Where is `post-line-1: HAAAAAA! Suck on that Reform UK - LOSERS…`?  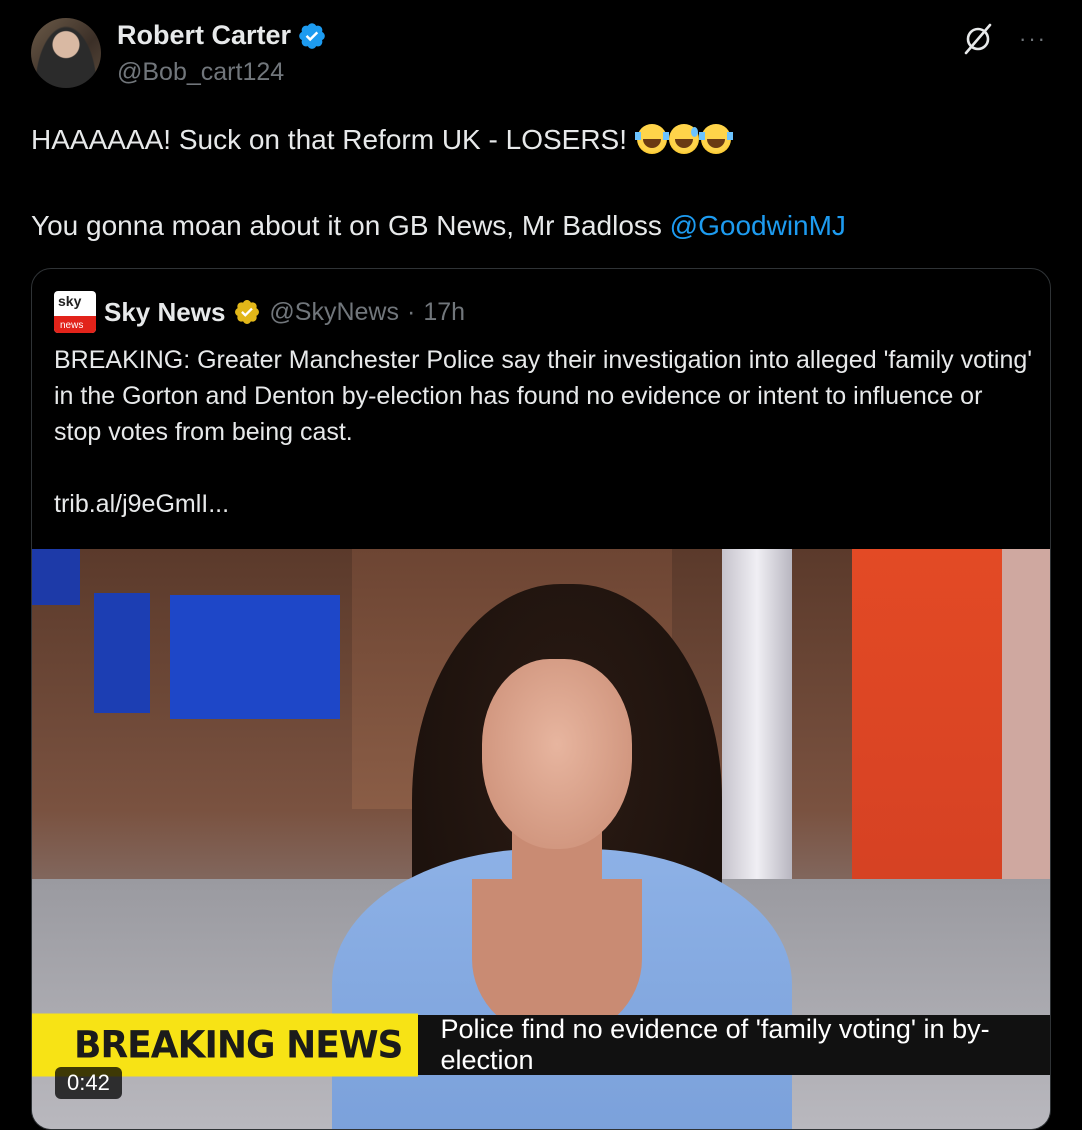 post-line-1: HAAAAAA! Suck on that Reform UK - LOSERS… is located at coordinates (541, 139).